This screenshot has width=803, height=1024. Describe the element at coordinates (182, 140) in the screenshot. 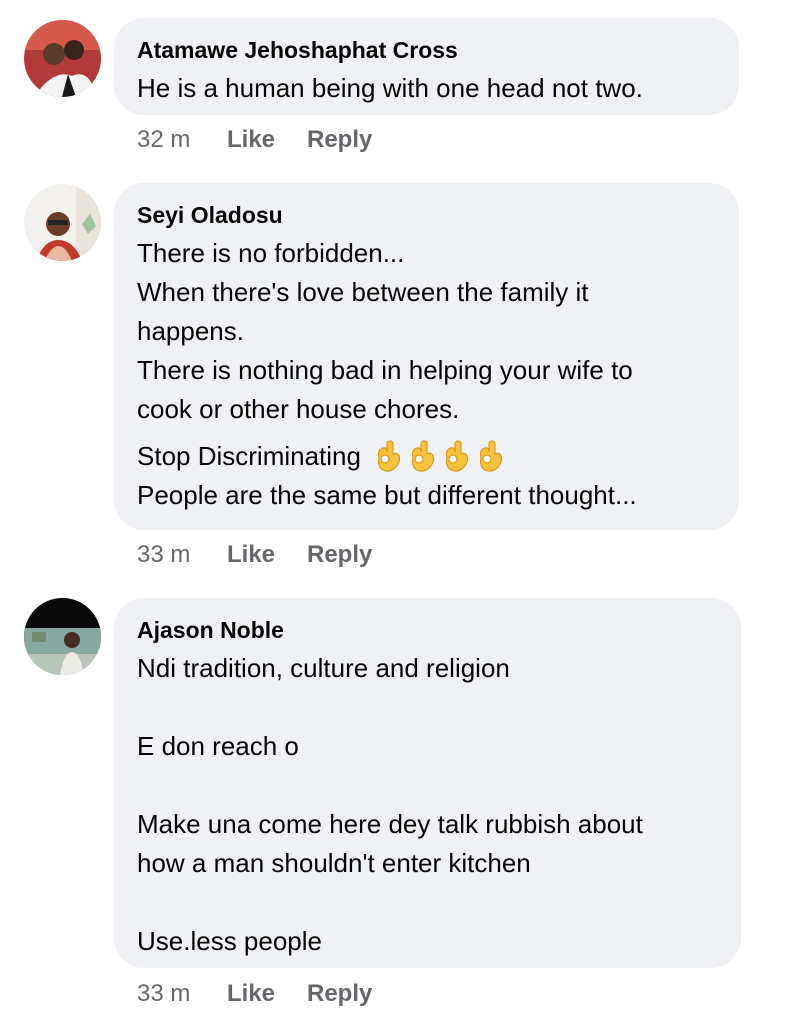

I see `timestamp: 32 m` at that location.